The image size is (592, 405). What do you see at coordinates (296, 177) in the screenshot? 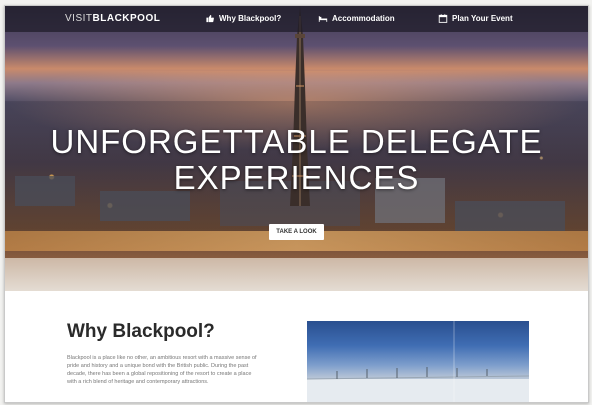
I see `hero-title-line: EXPERIENCES` at bounding box center [296, 177].